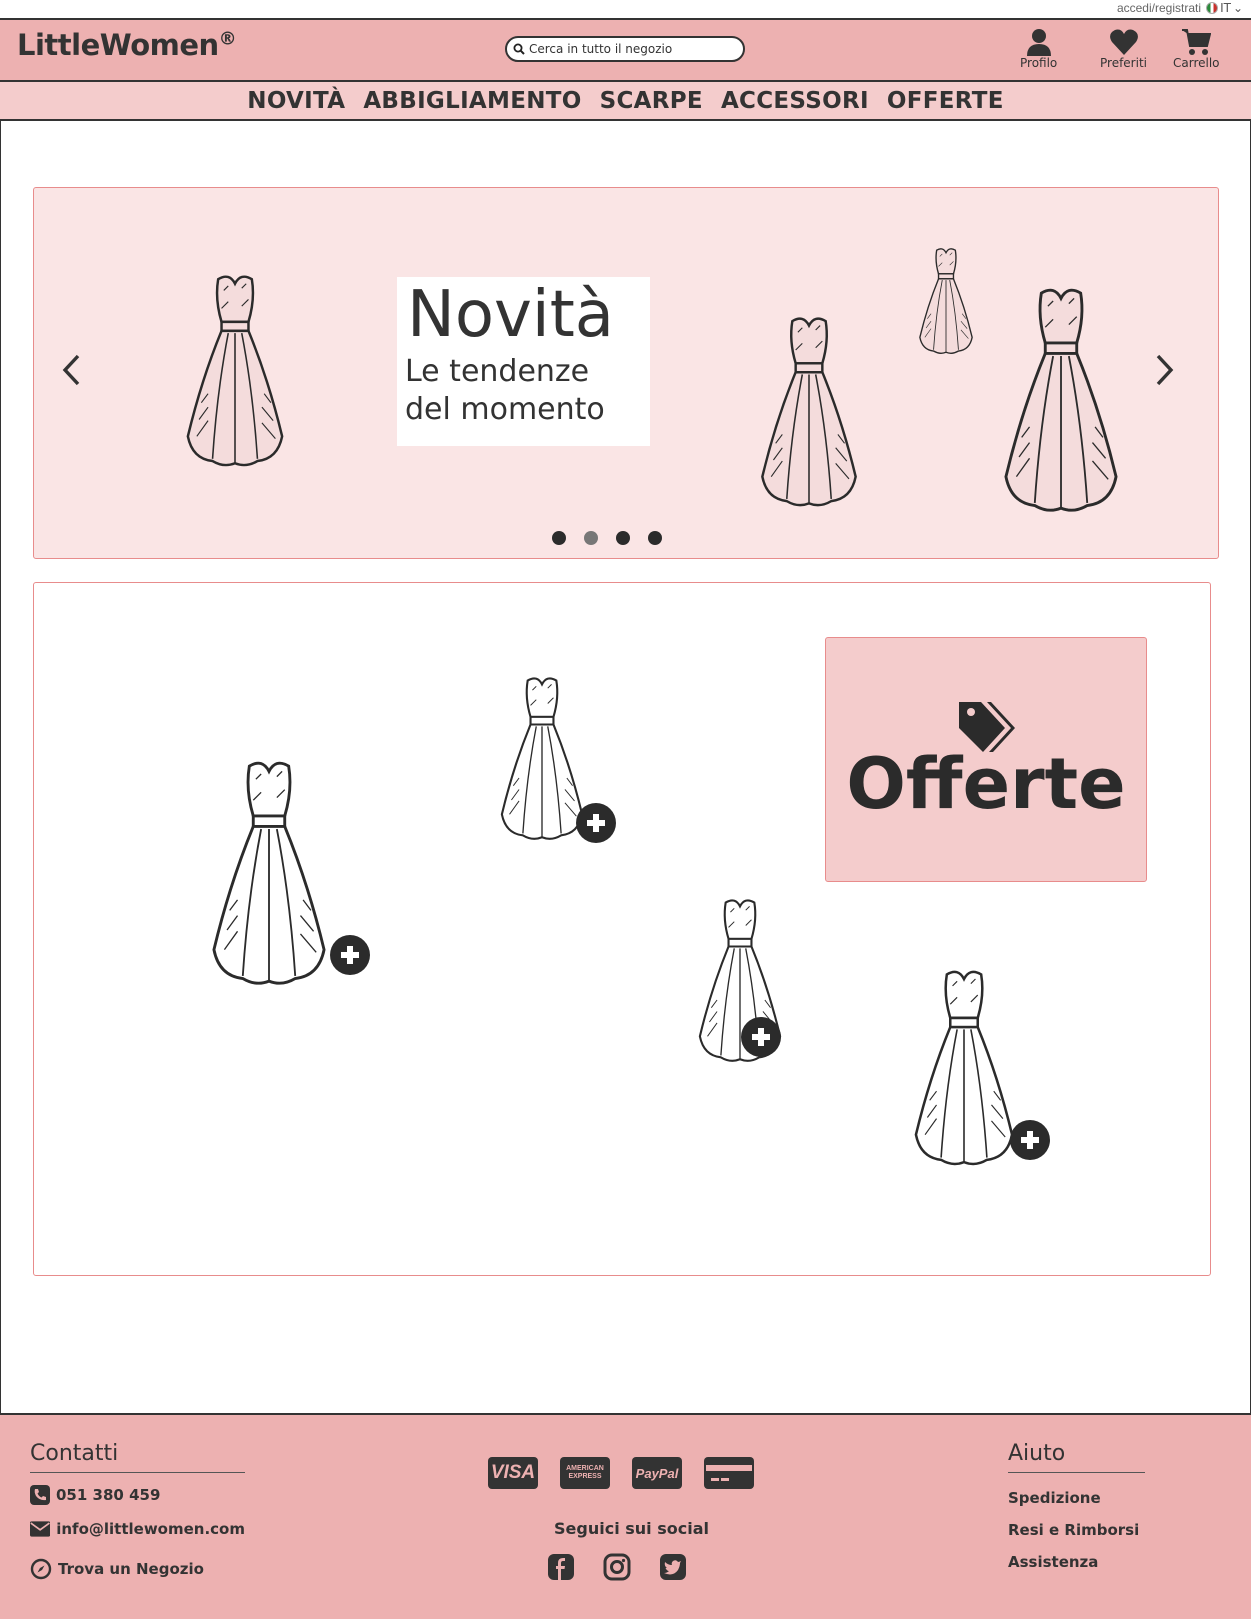  Describe the element at coordinates (673, 1569) in the screenshot. I see `twitter-icon` at that location.